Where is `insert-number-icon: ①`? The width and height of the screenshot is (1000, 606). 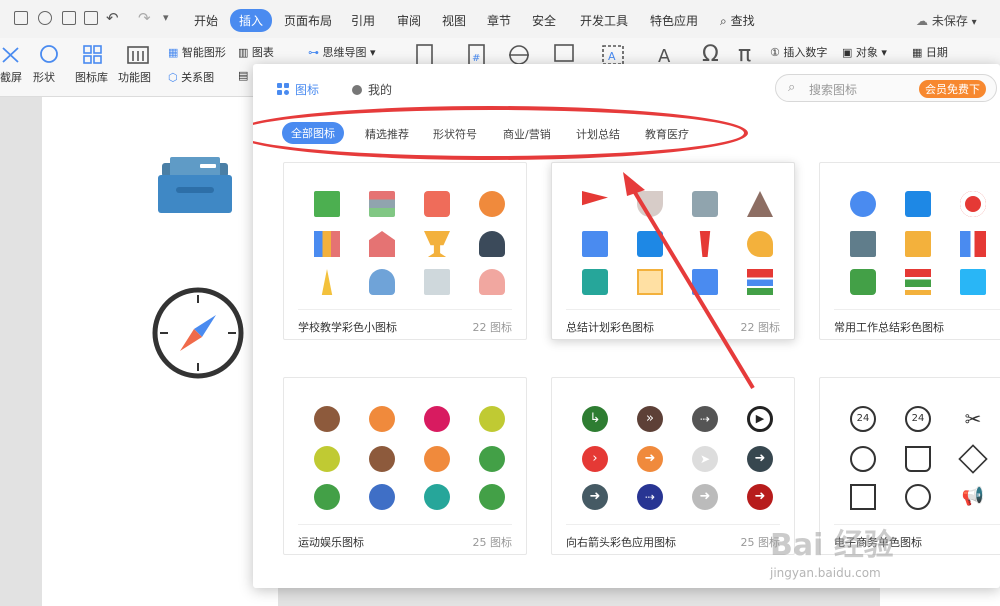 insert-number-icon: ① is located at coordinates (775, 52).